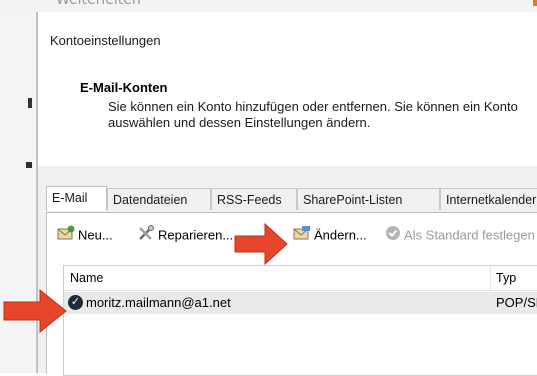 The width and height of the screenshot is (537, 376). Describe the element at coordinates (268, 6) in the screenshot. I see `background-window-strip: Weiterleiten` at that location.